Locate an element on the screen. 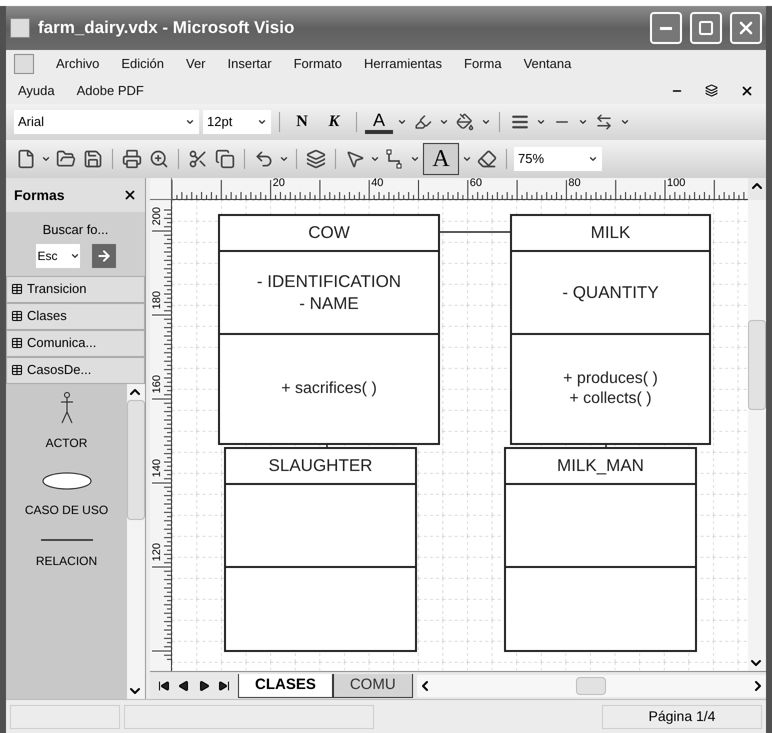 The image size is (772, 733). ruler-label: 200 is located at coordinates (157, 216).